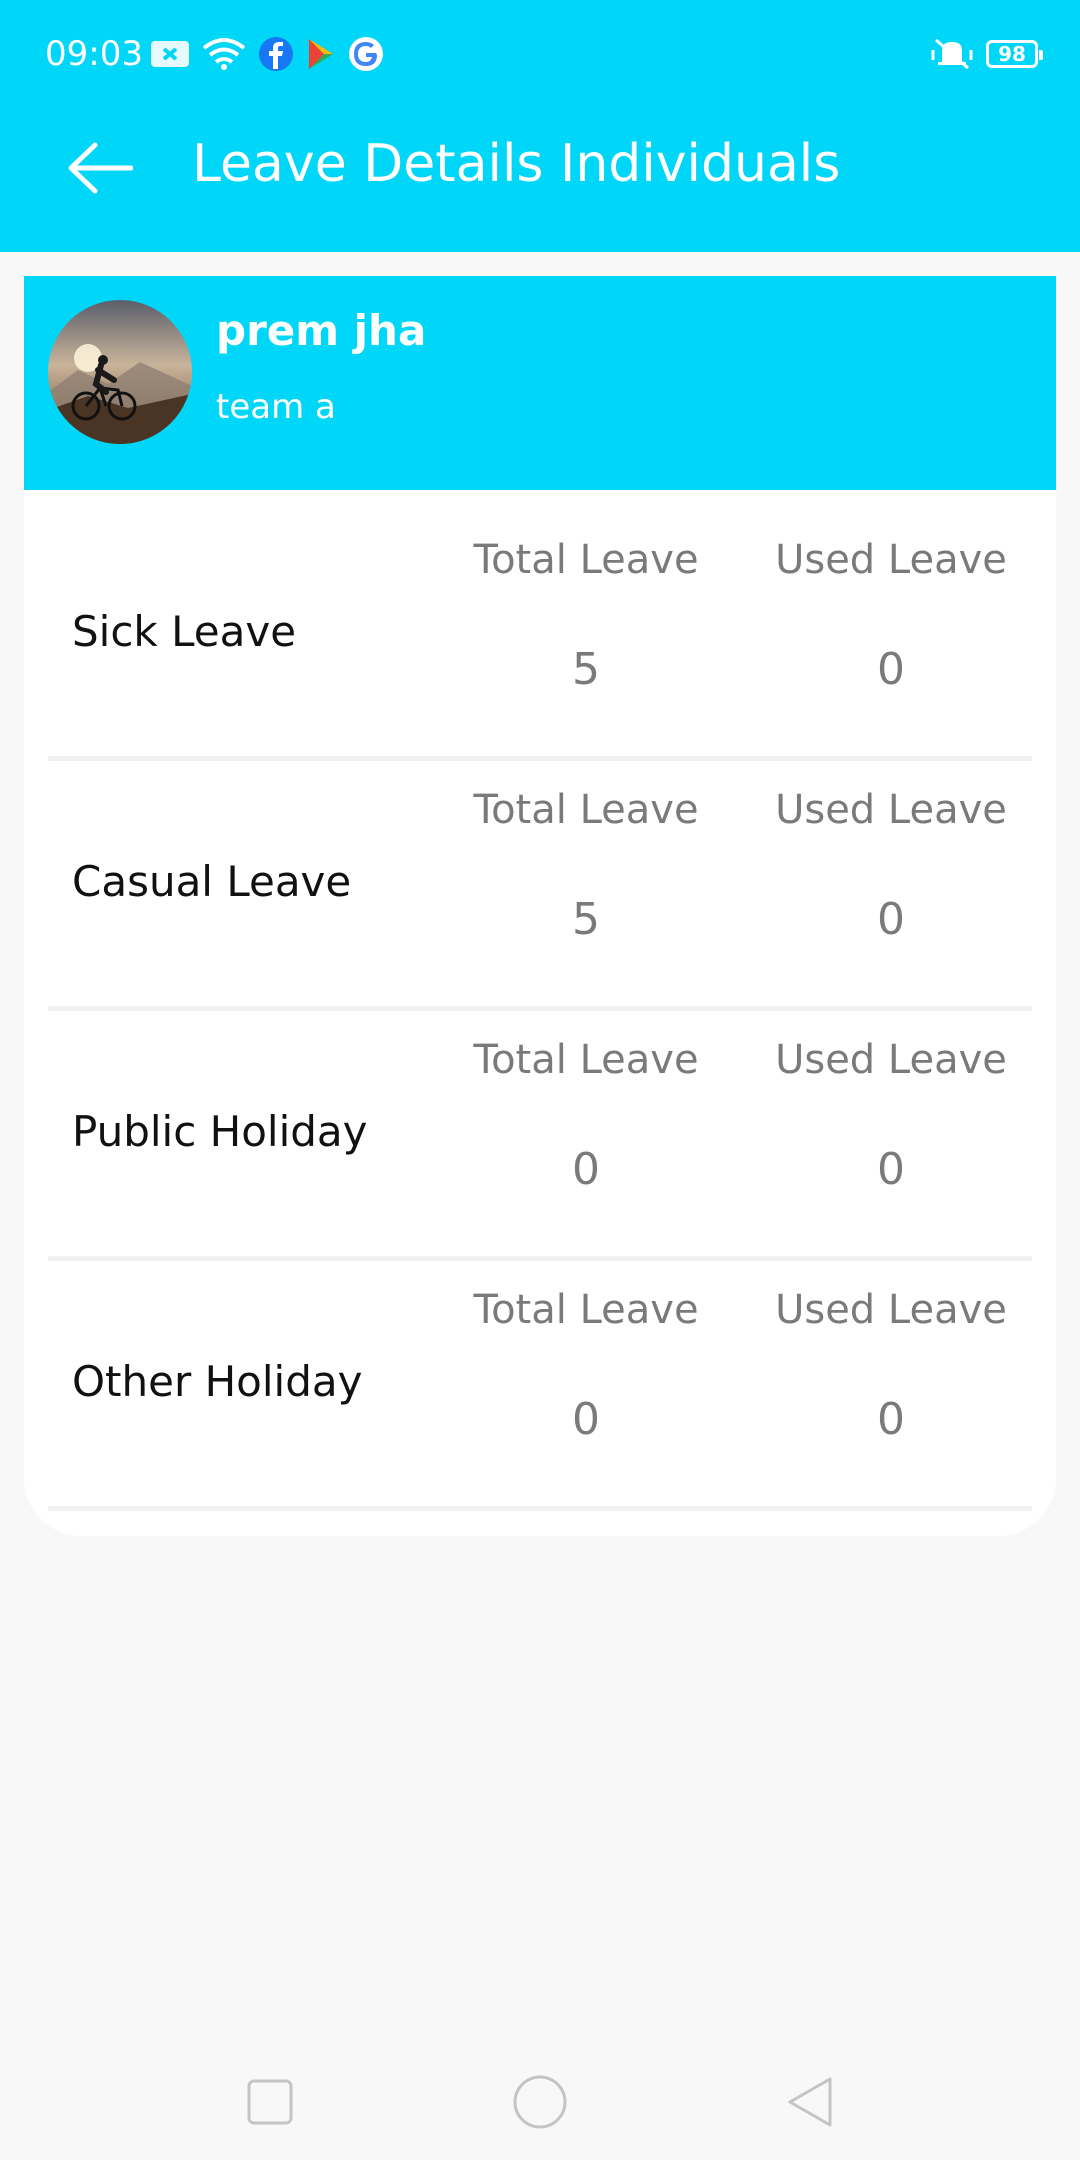  Describe the element at coordinates (170, 54) in the screenshot. I see `mail-icon` at that location.